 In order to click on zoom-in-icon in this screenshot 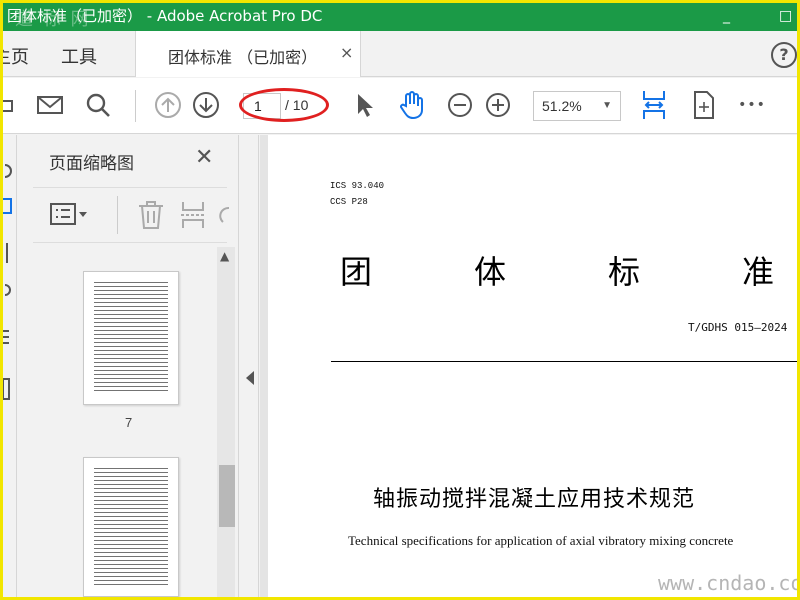, I will do `click(498, 105)`.